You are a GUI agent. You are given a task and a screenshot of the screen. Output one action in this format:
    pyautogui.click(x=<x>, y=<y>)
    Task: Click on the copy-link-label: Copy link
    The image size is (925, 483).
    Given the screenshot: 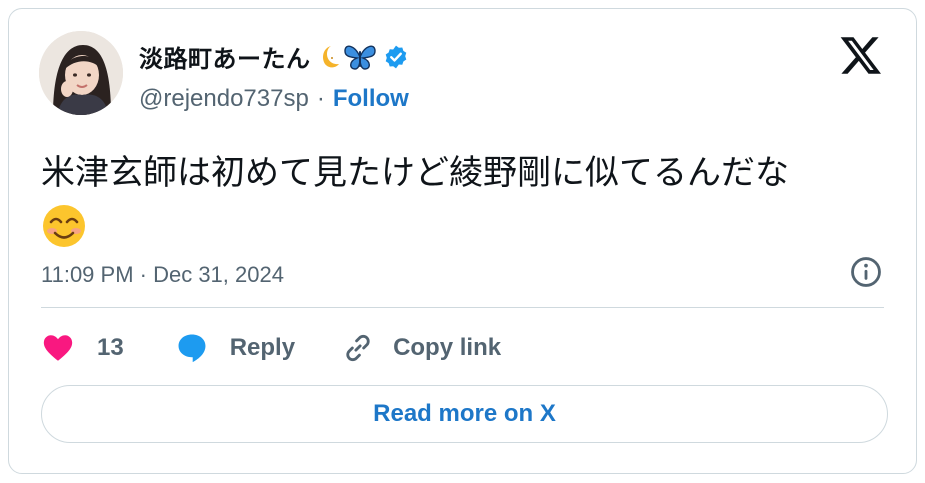 What is the action you would take?
    pyautogui.click(x=447, y=347)
    